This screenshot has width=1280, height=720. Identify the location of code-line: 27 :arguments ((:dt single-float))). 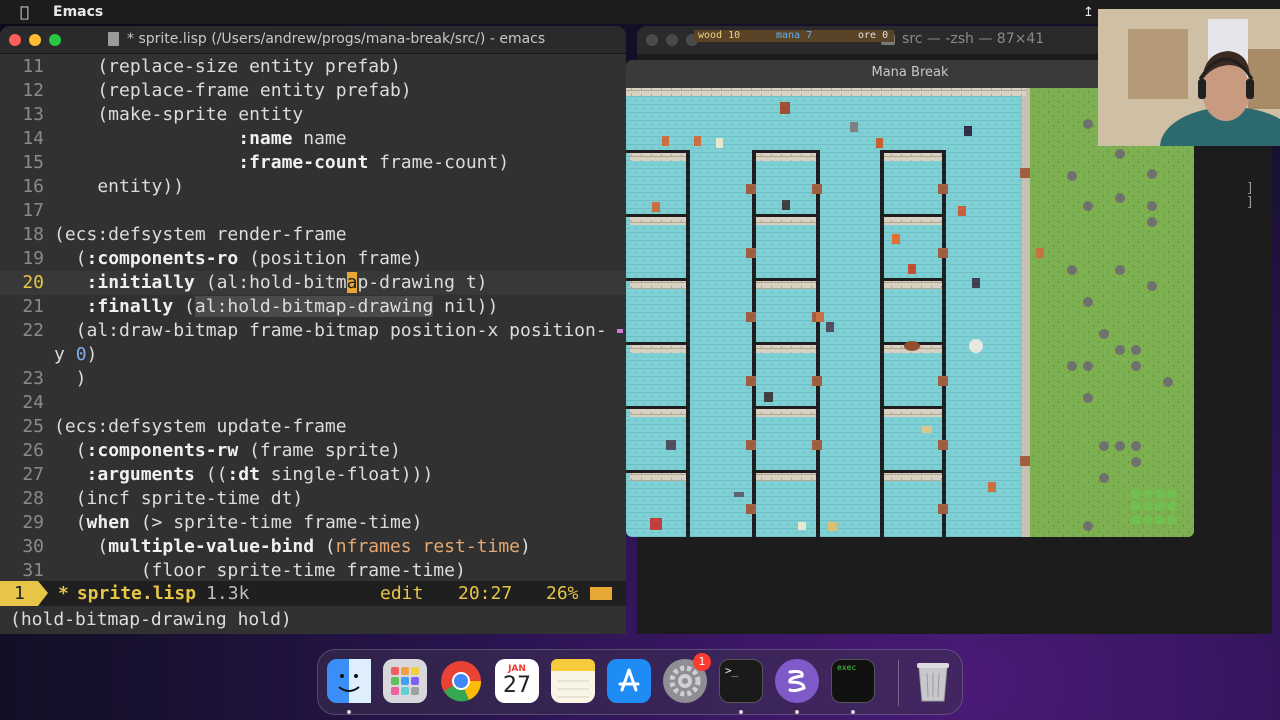
(313, 475).